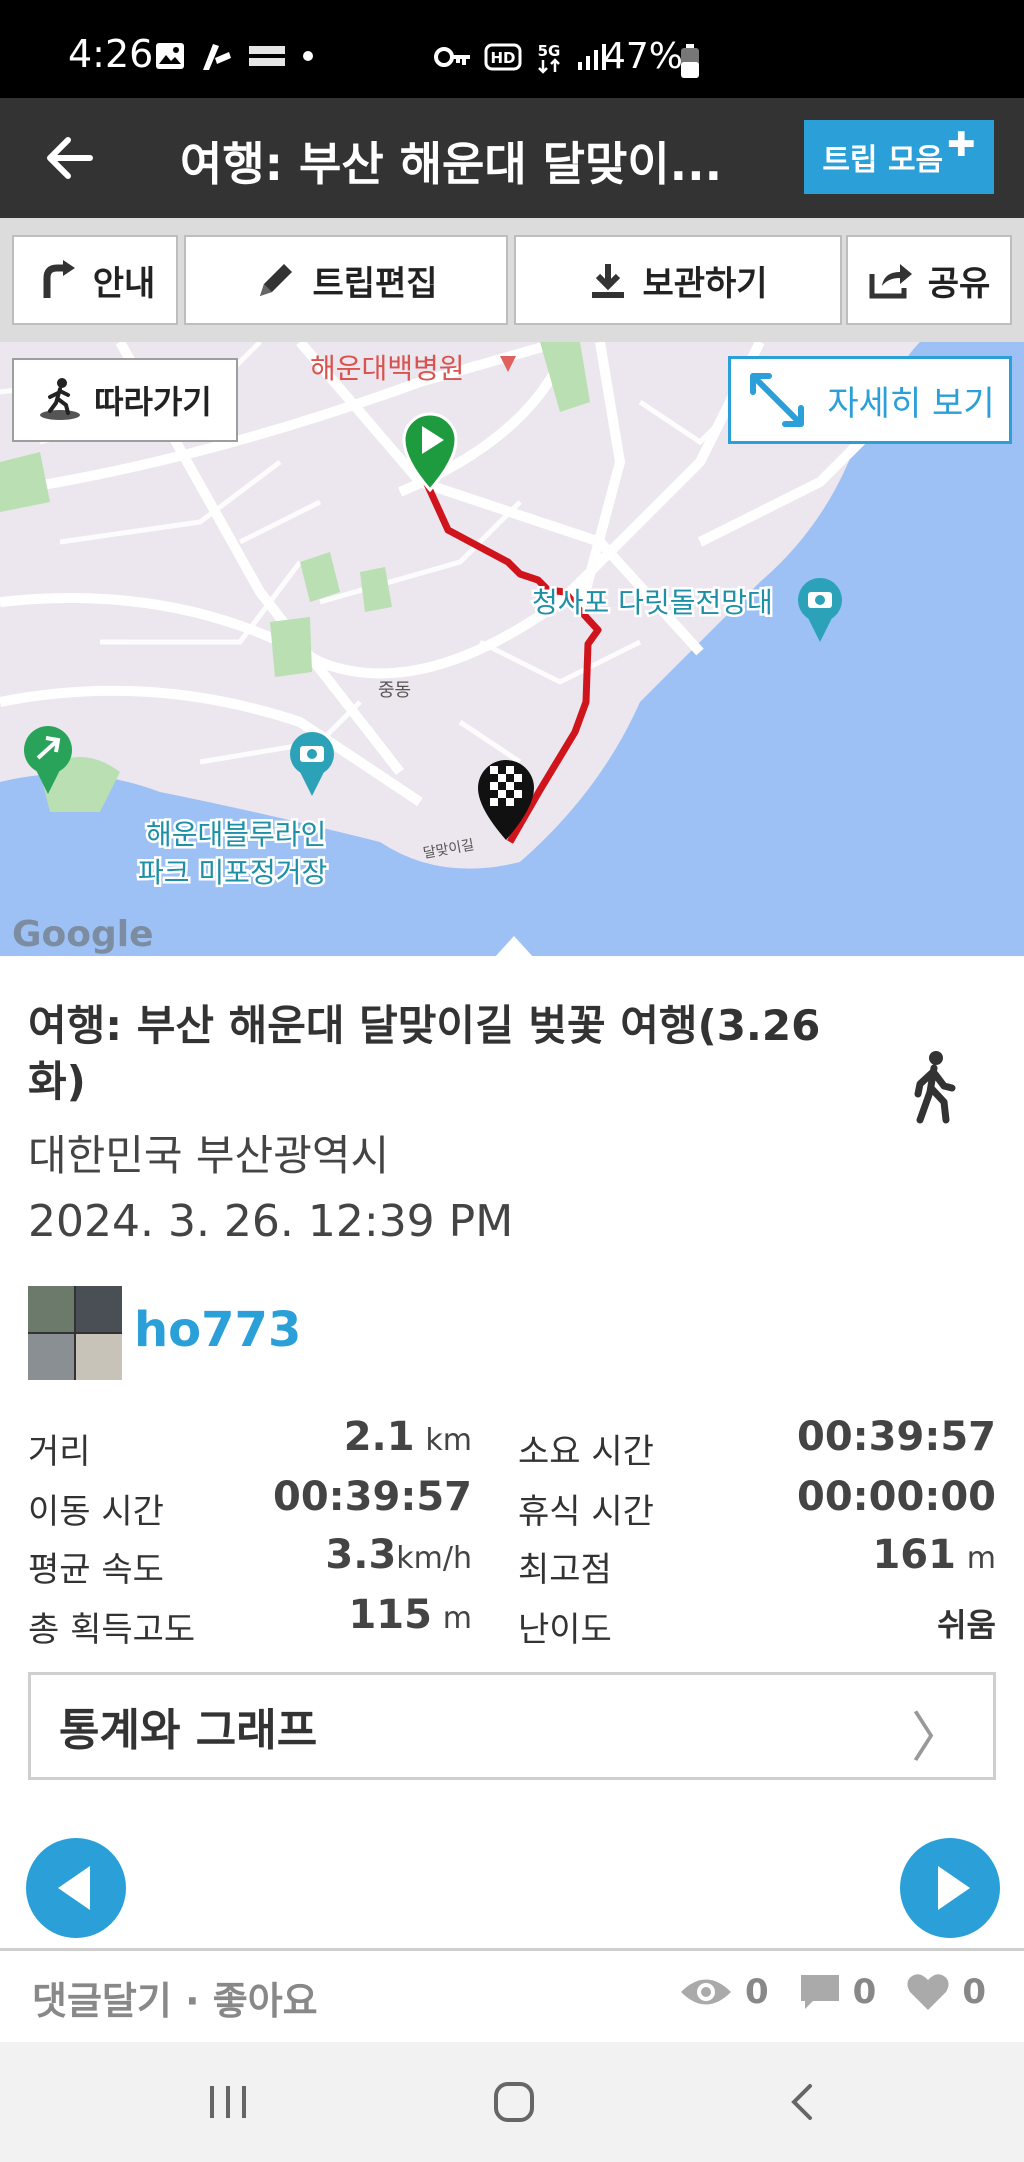 Image resolution: width=1024 pixels, height=2162 pixels. Describe the element at coordinates (864, 1992) in the screenshot. I see `comment-count: 0` at that location.